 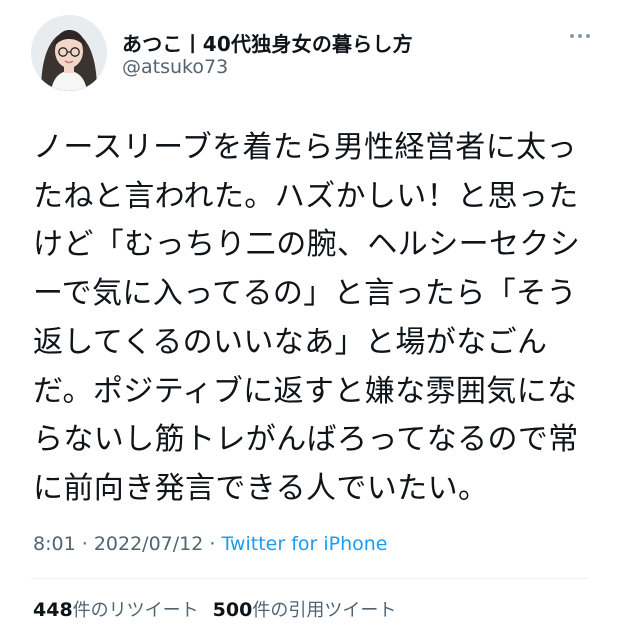 What do you see at coordinates (305, 147) in the screenshot?
I see `tweet-text-line: ノースリーブを着たら男性経営者に太っ` at bounding box center [305, 147].